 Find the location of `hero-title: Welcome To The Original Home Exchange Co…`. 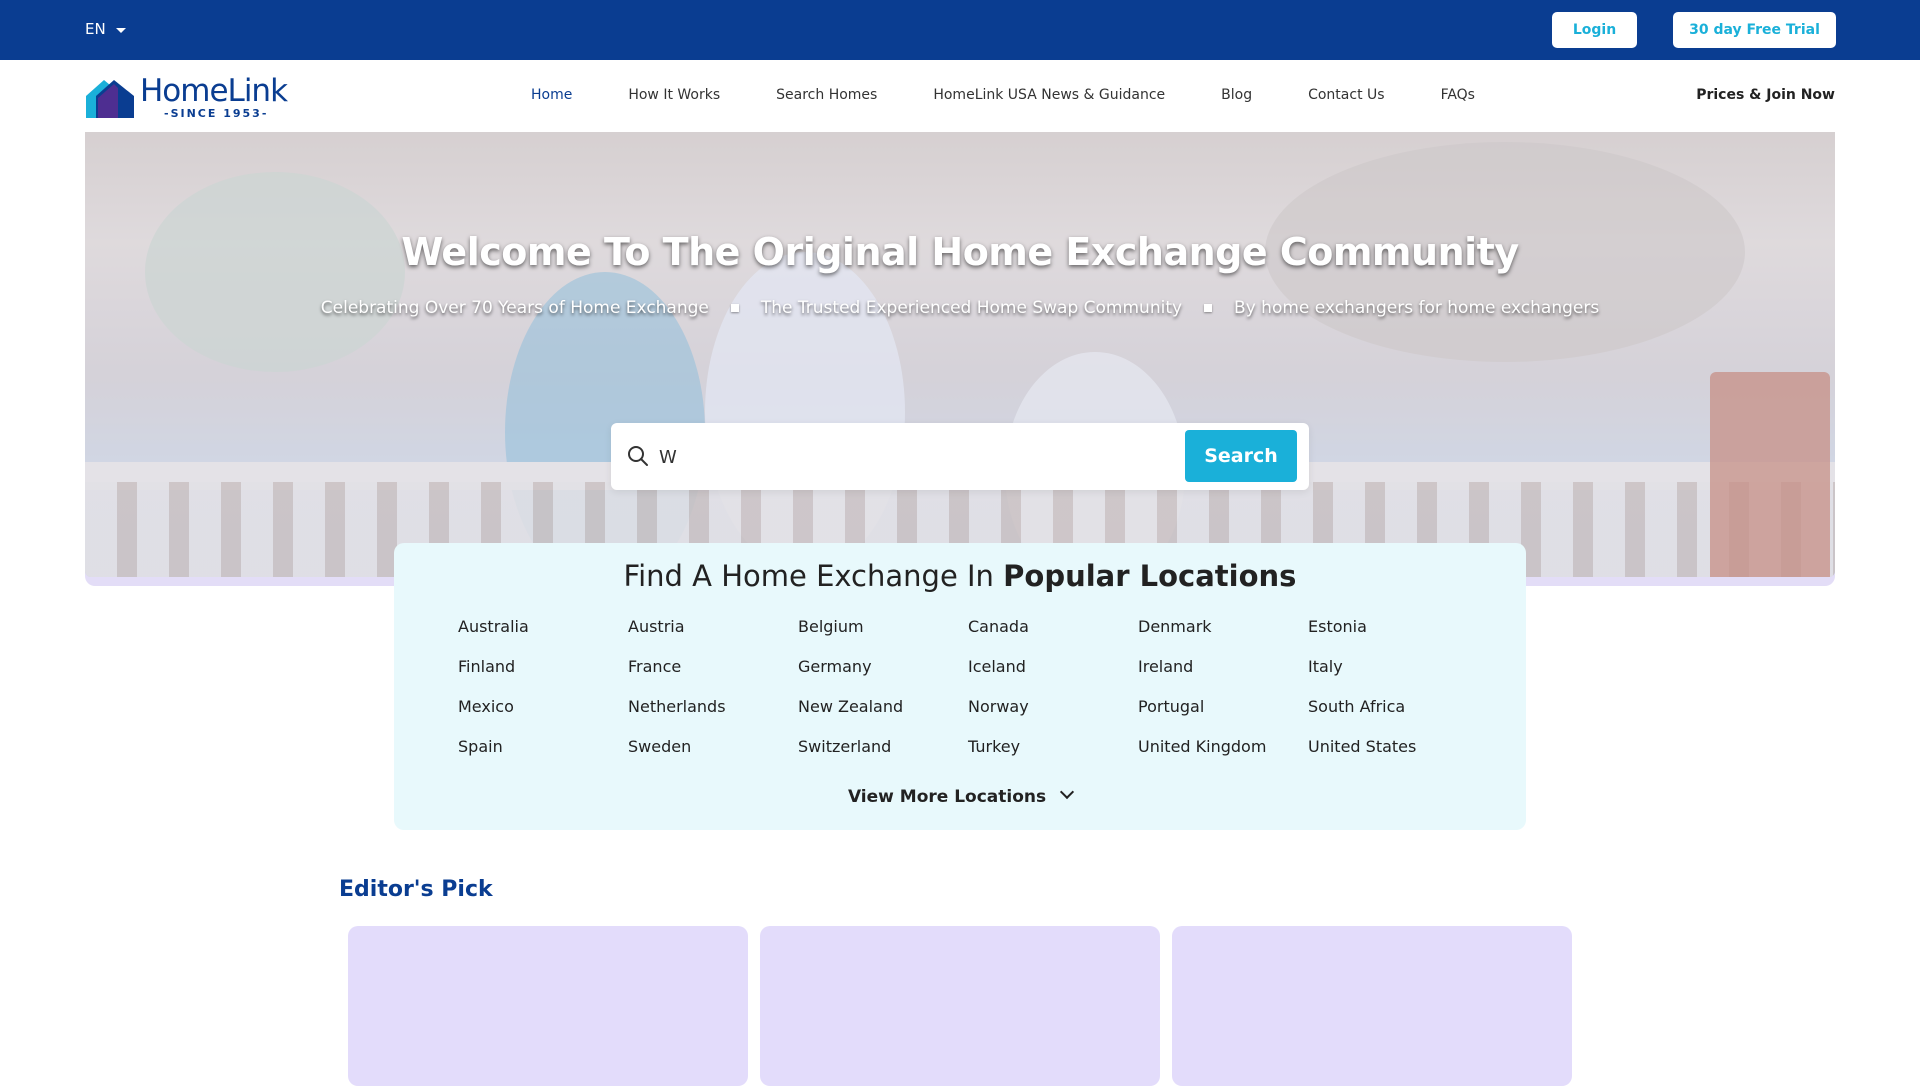

hero-title: Welcome To The Original Home Exchange Co… is located at coordinates (960, 252).